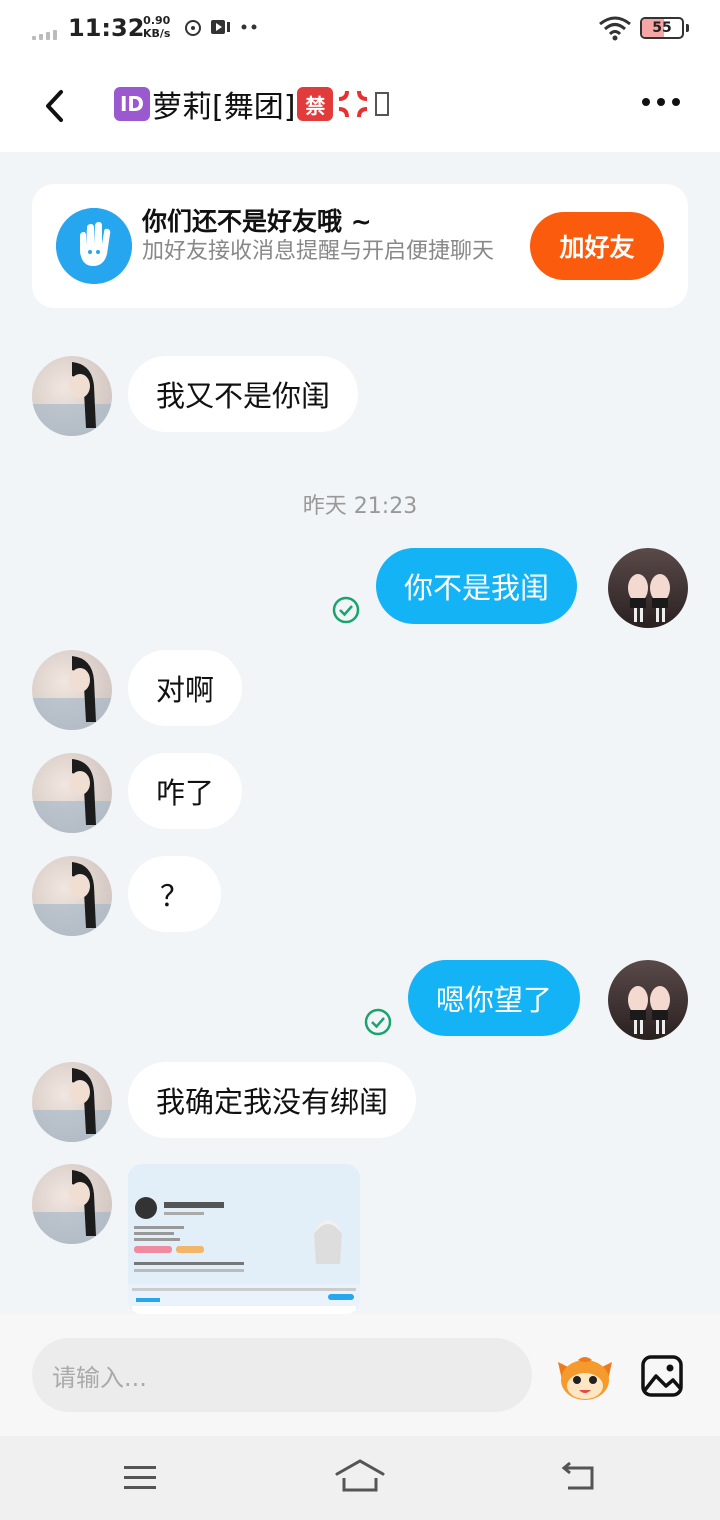 The image size is (720, 1520). Describe the element at coordinates (249, 27) in the screenshot. I see `more-dots-icon` at that location.